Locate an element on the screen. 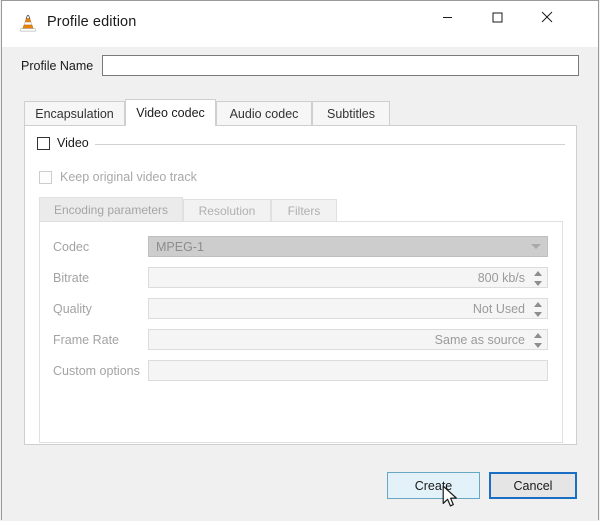  create-button: Create is located at coordinates (433, 485).